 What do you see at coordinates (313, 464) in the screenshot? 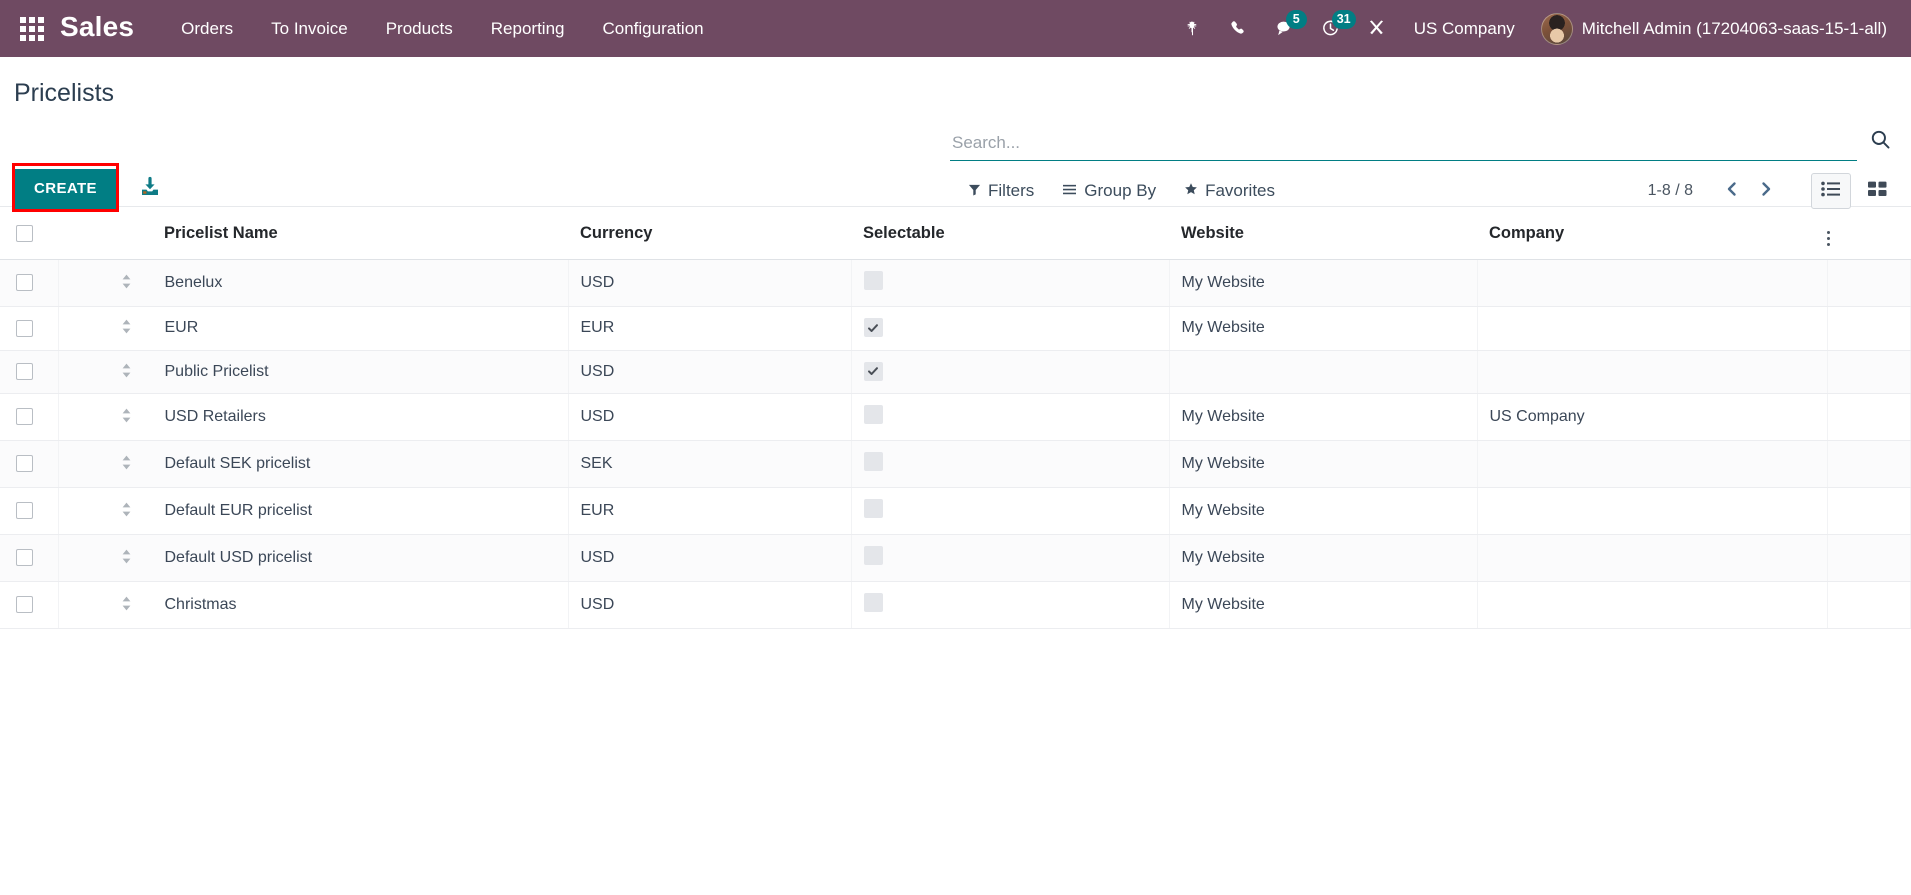
I see `cell-pricelist-name: Default SEK pricelist` at bounding box center [313, 464].